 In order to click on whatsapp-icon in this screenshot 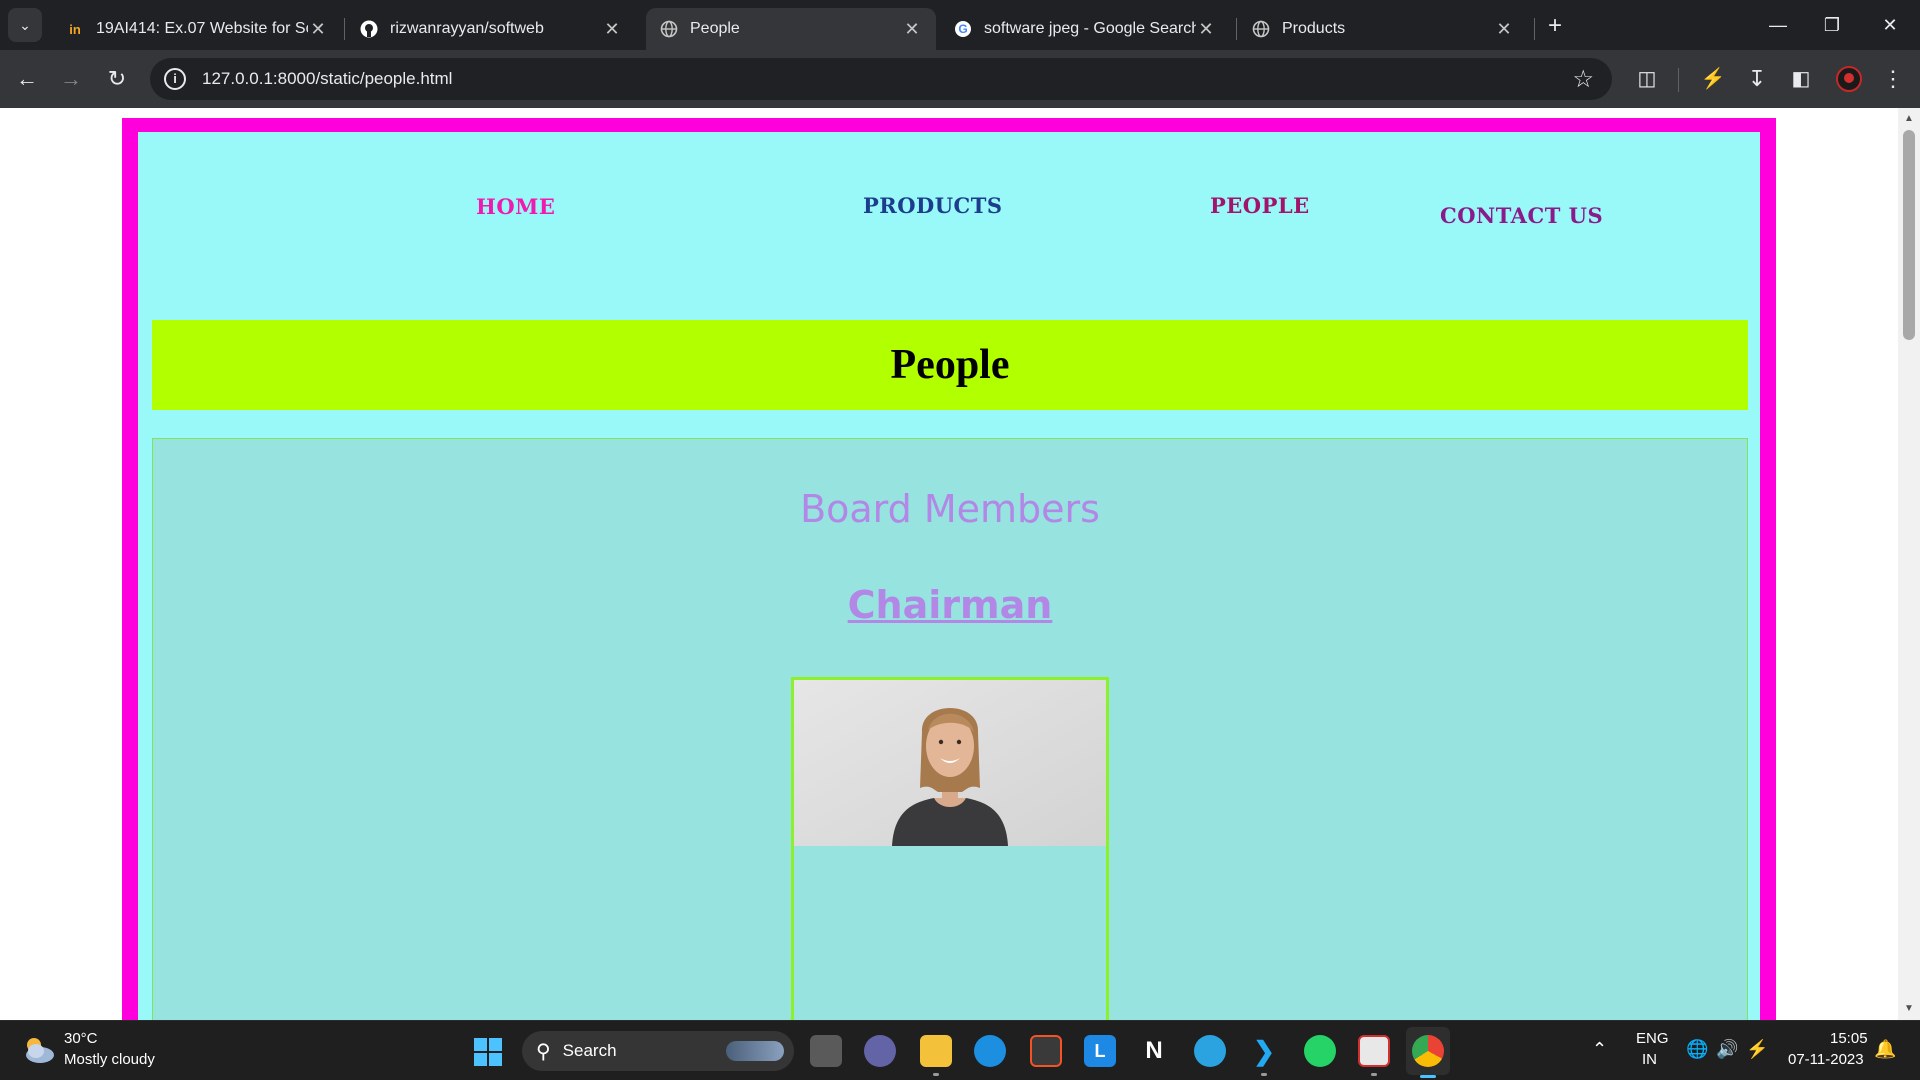, I will do `click(1320, 1051)`.